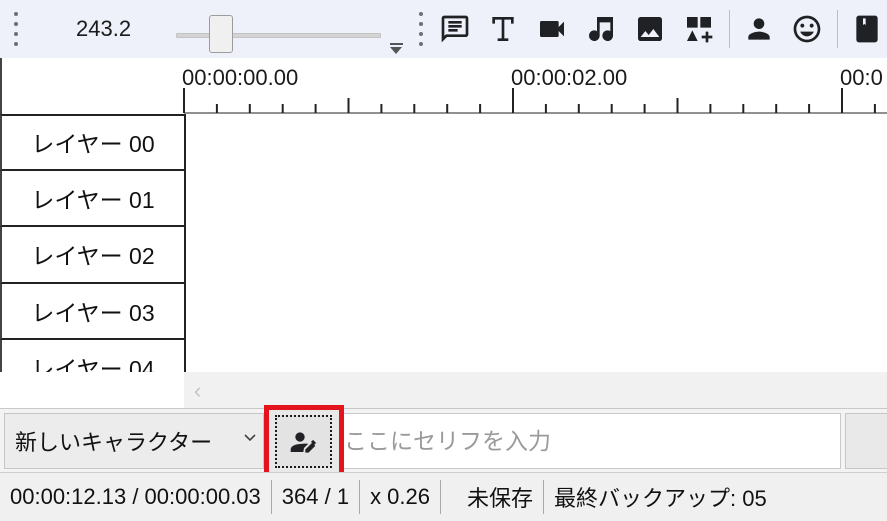 The width and height of the screenshot is (887, 521). What do you see at coordinates (443, 390) in the screenshot?
I see `timeline-horizontal-scrollbar: ‹` at bounding box center [443, 390].